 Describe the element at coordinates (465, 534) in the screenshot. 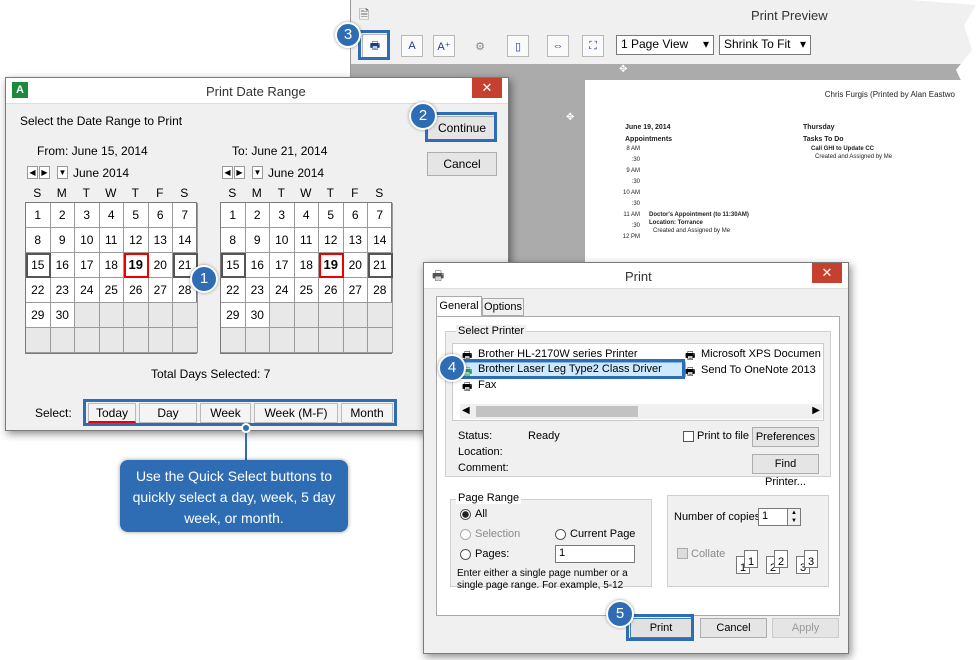

I see `selection-radio` at that location.